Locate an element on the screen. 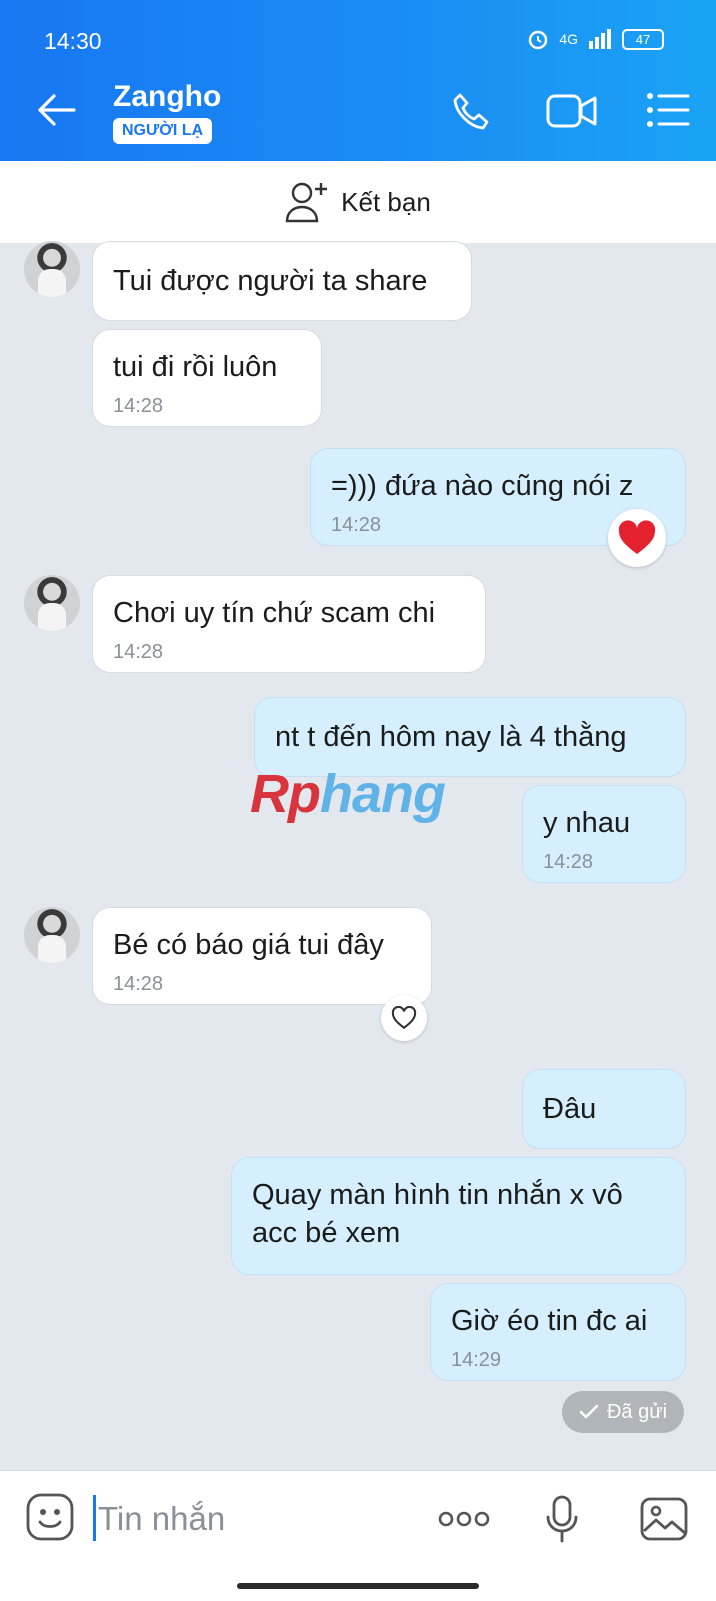 The image size is (716, 1601). heart-outline-icon is located at coordinates (404, 1018).